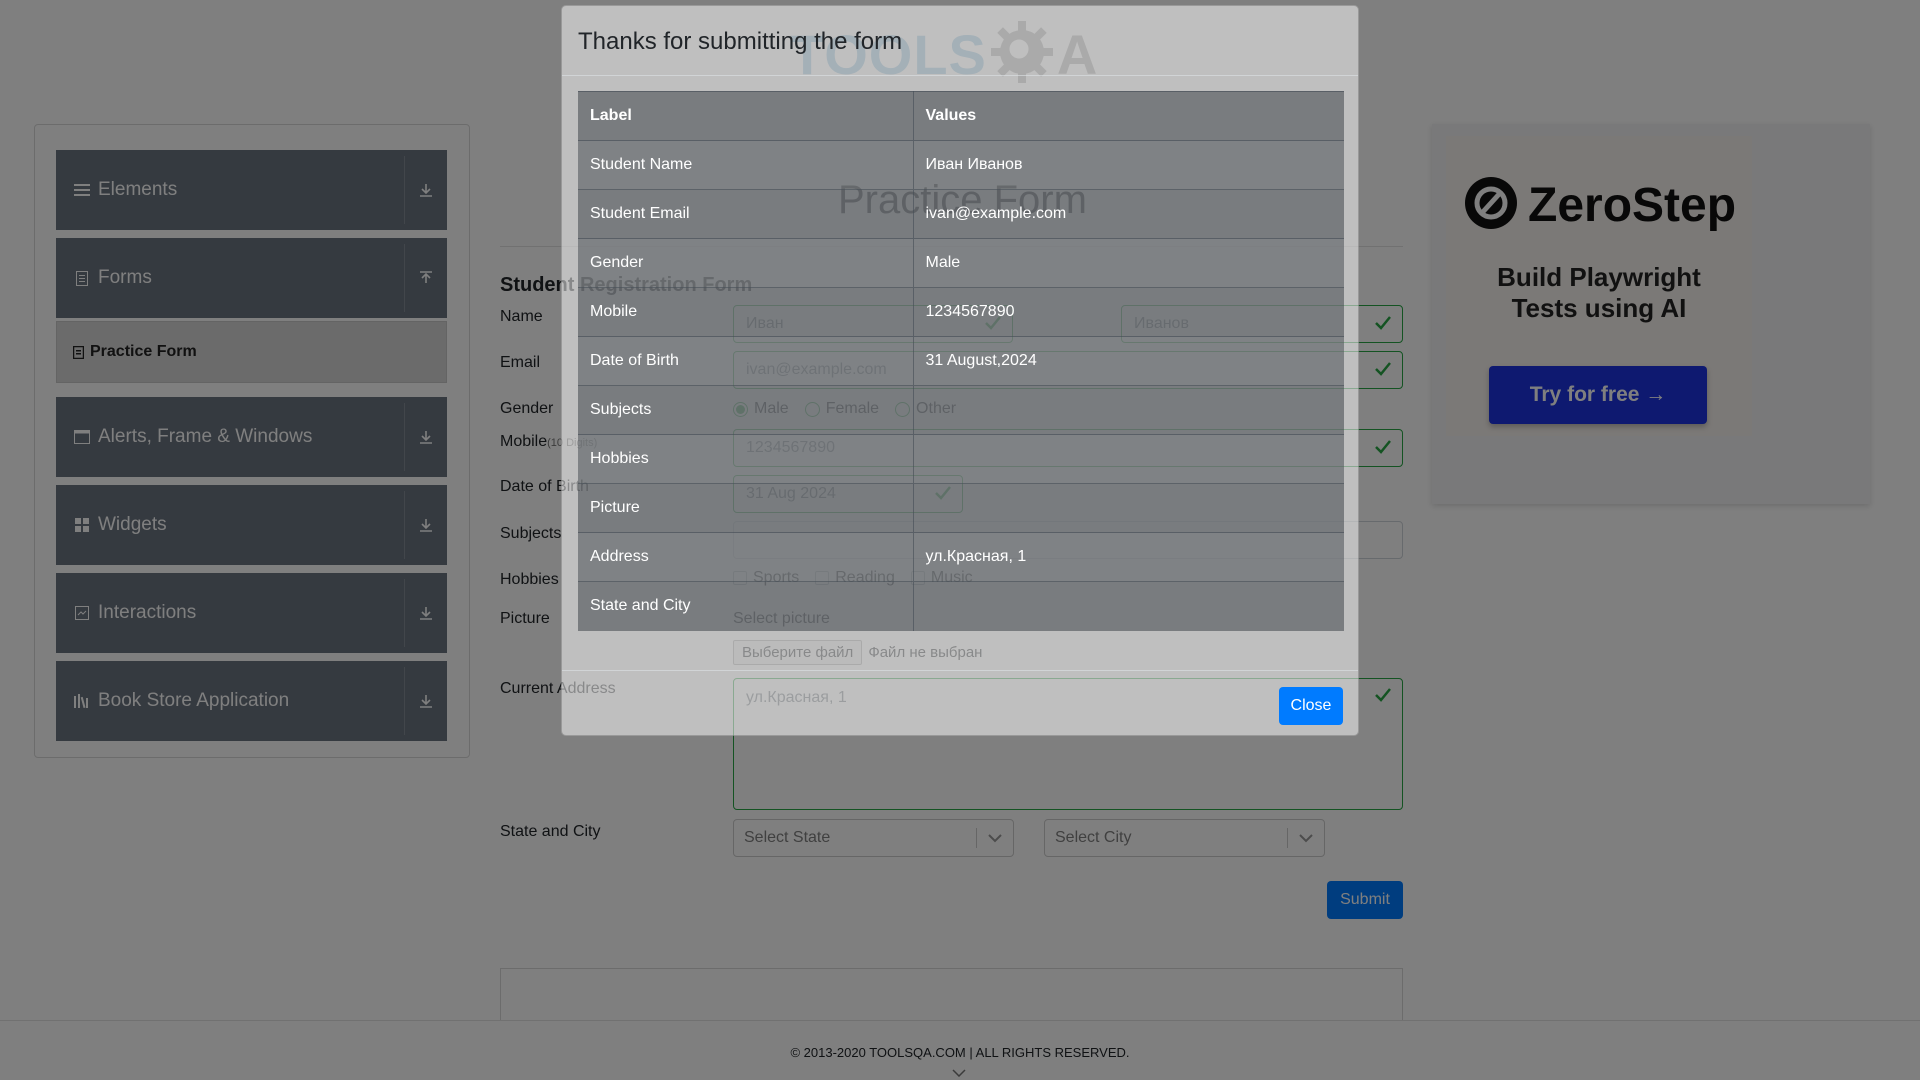 This screenshot has width=1920, height=1080. What do you see at coordinates (746, 263) in the screenshot?
I see `row-label: Gender` at bounding box center [746, 263].